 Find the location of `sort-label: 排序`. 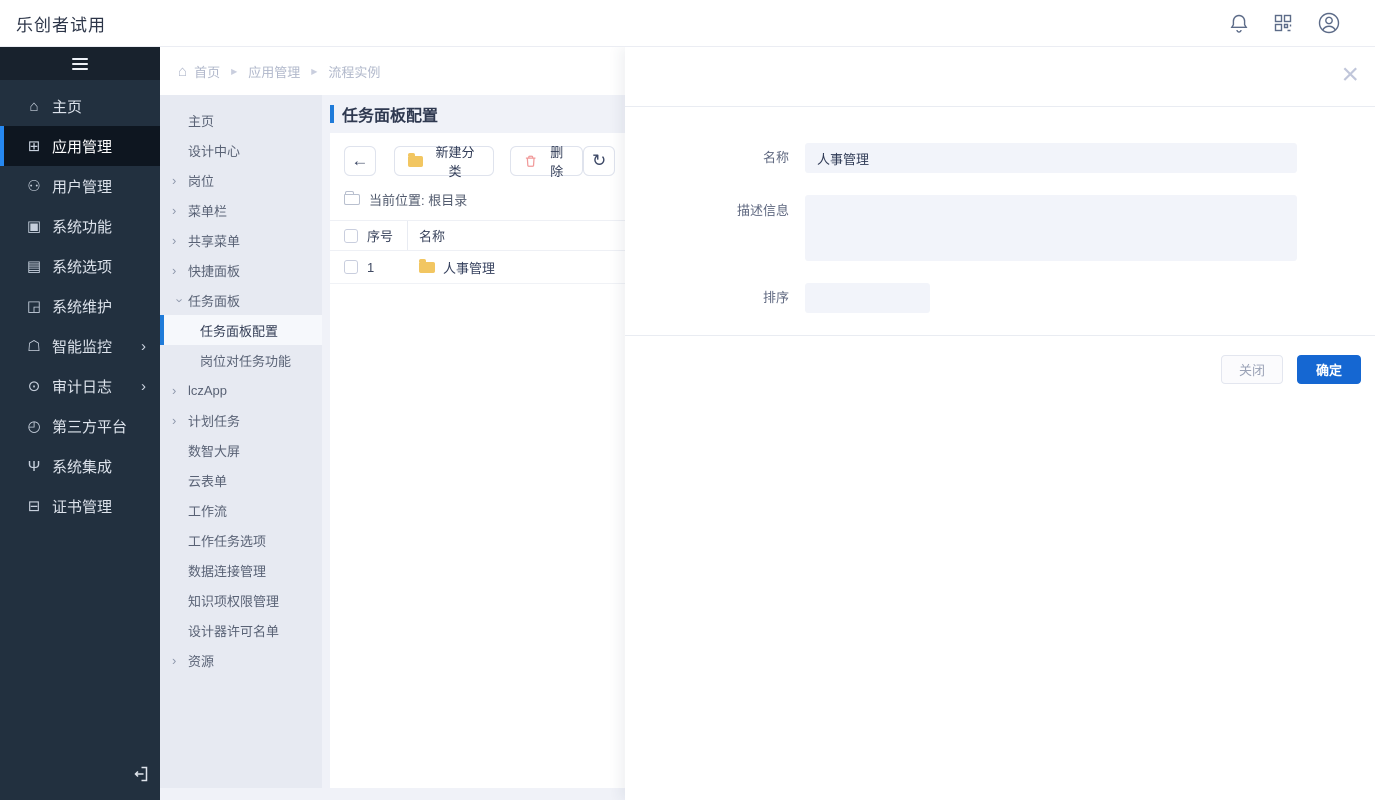

sort-label: 排序 is located at coordinates (775, 297).